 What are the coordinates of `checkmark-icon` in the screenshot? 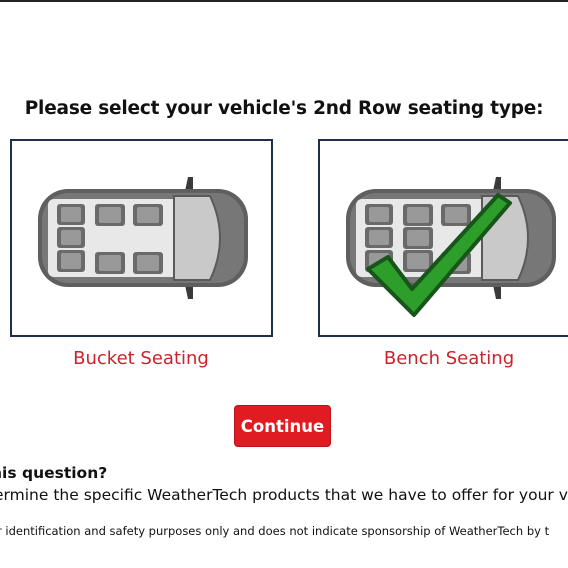 It's located at (439, 255).